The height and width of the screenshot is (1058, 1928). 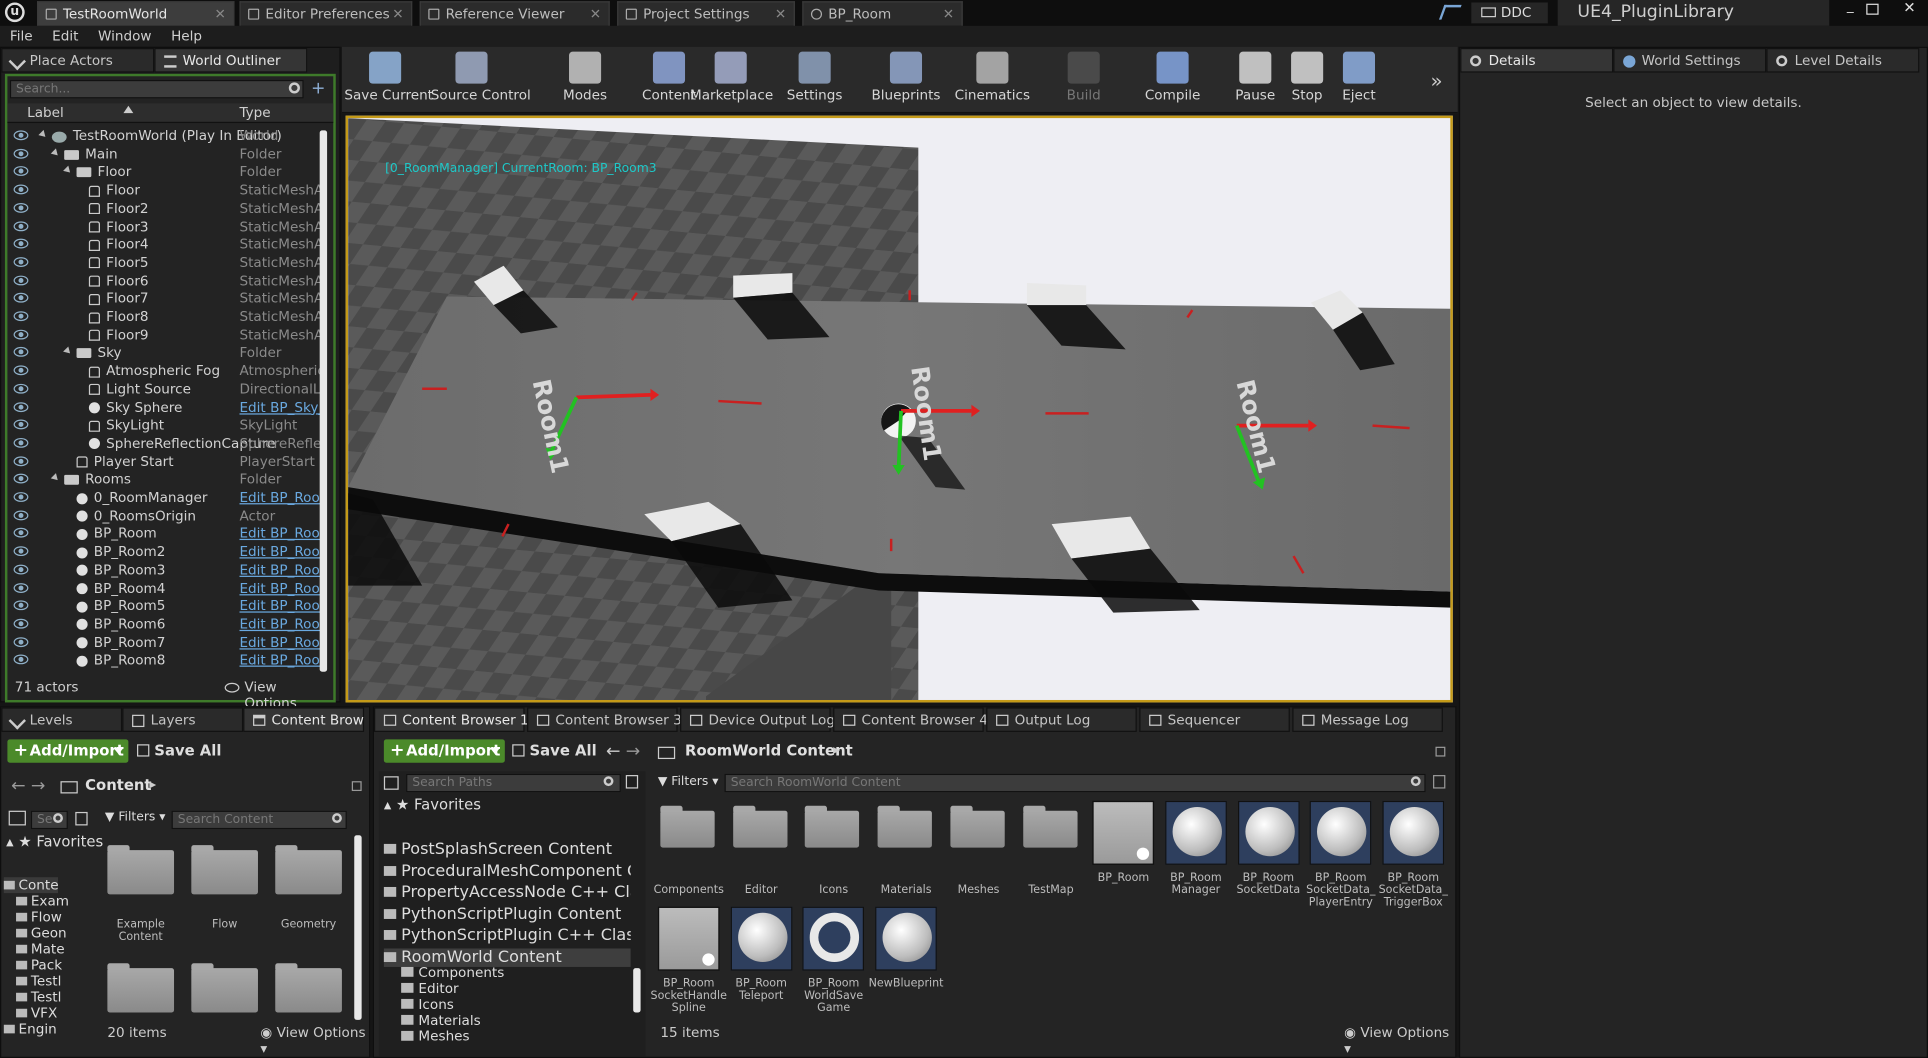 What do you see at coordinates (314, 1041) in the screenshot?
I see `left-view-options: ◉ View Options ▾` at bounding box center [314, 1041].